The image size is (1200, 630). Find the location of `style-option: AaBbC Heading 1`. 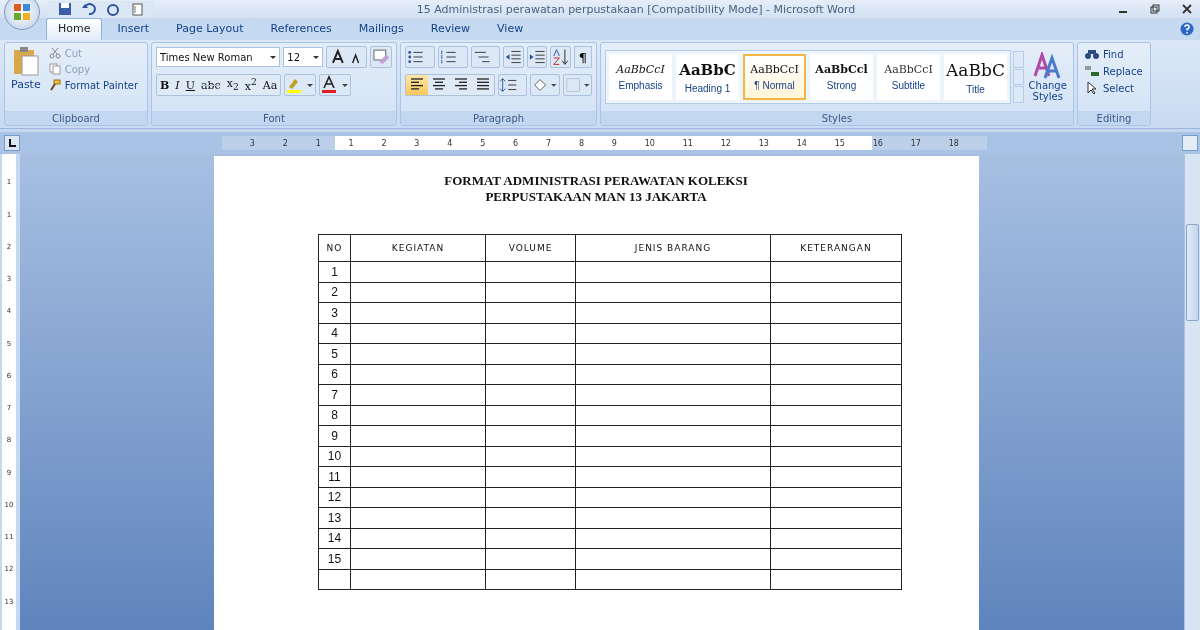

style-option: AaBbC Heading 1 is located at coordinates (707, 77).